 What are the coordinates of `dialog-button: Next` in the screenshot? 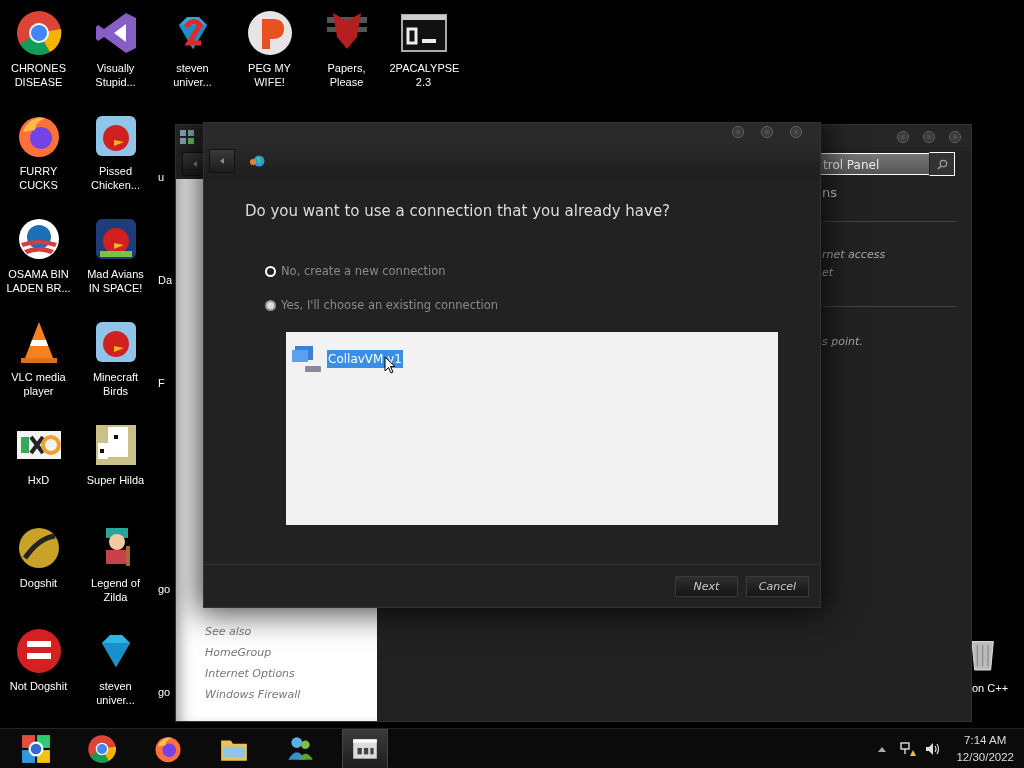 It's located at (706, 586).